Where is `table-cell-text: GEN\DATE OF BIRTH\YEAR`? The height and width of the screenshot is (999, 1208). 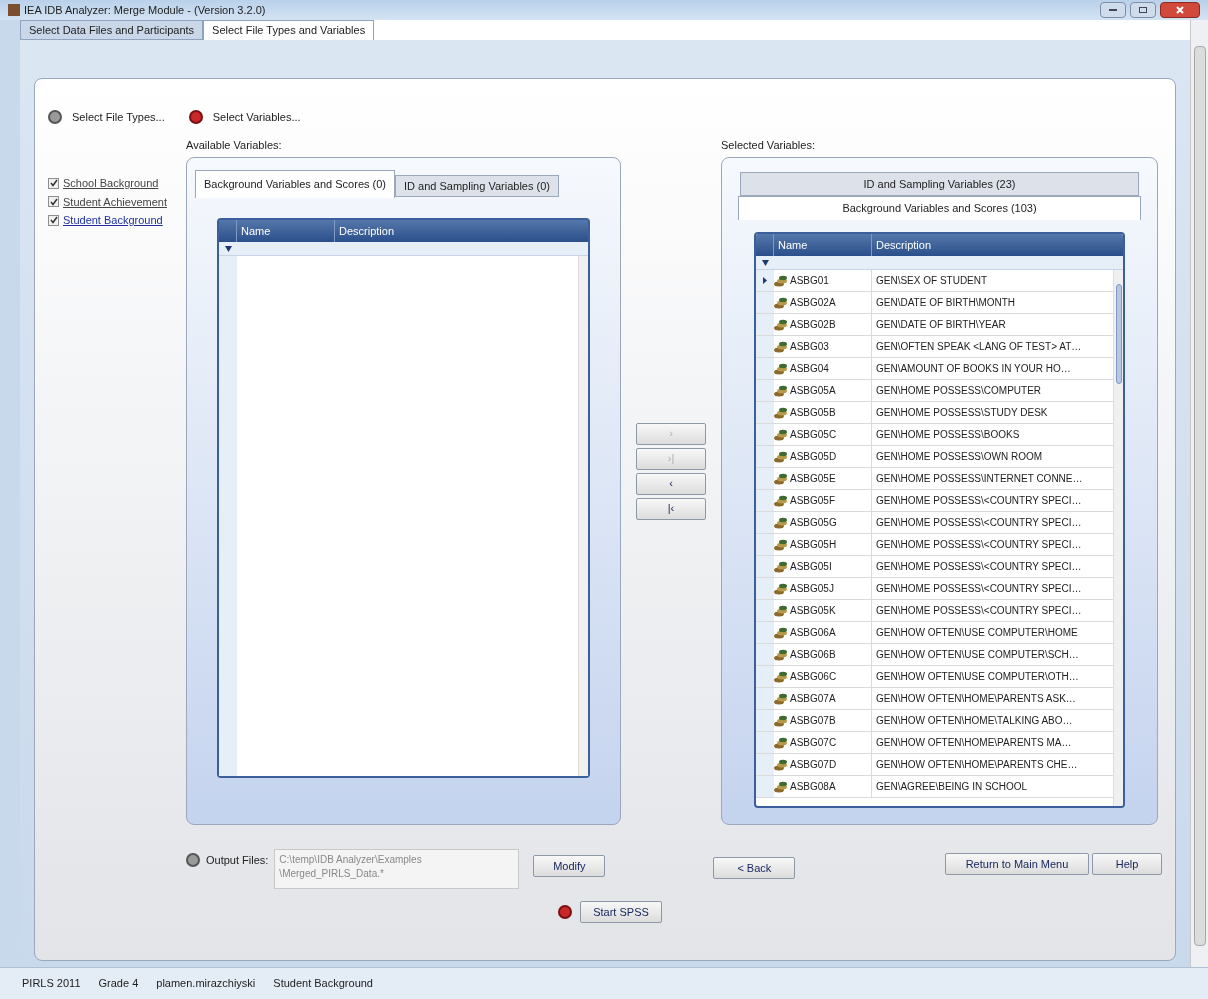 table-cell-text: GEN\DATE OF BIRTH\YEAR is located at coordinates (941, 325).